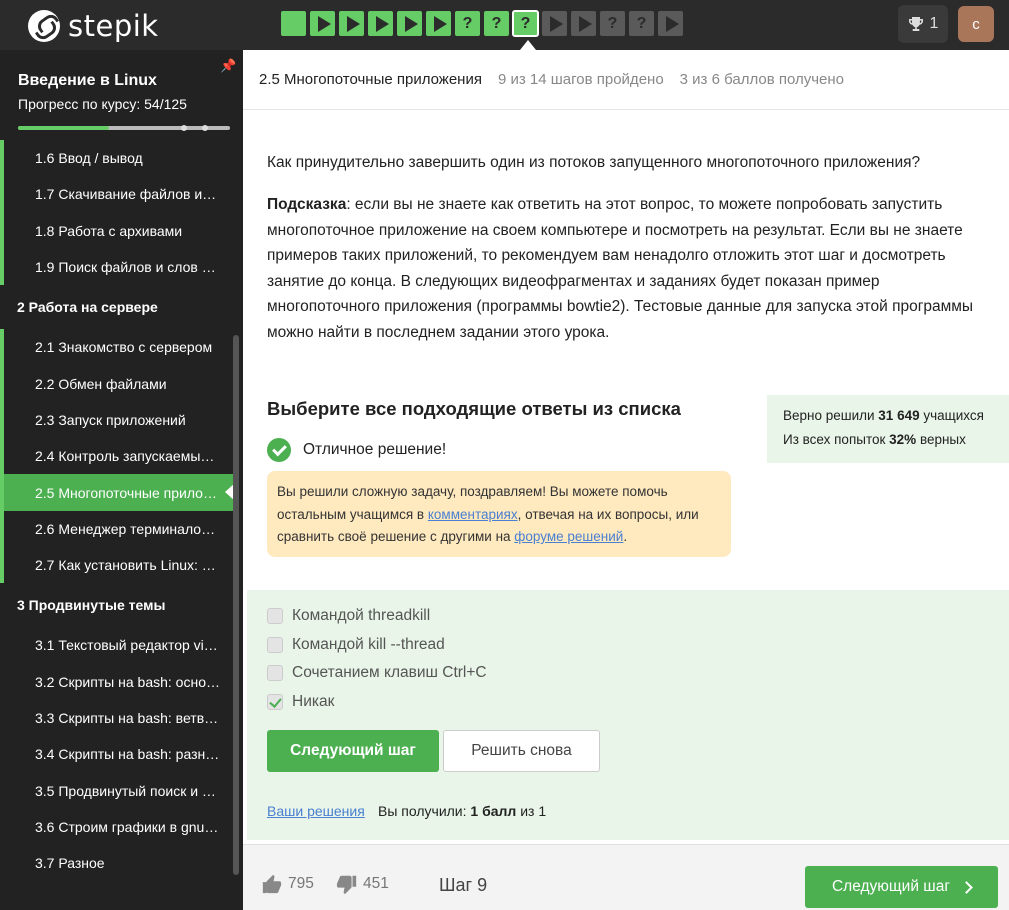  Describe the element at coordinates (612, 23) in the screenshot. I see `step-12-quiz-tile: ?` at that location.